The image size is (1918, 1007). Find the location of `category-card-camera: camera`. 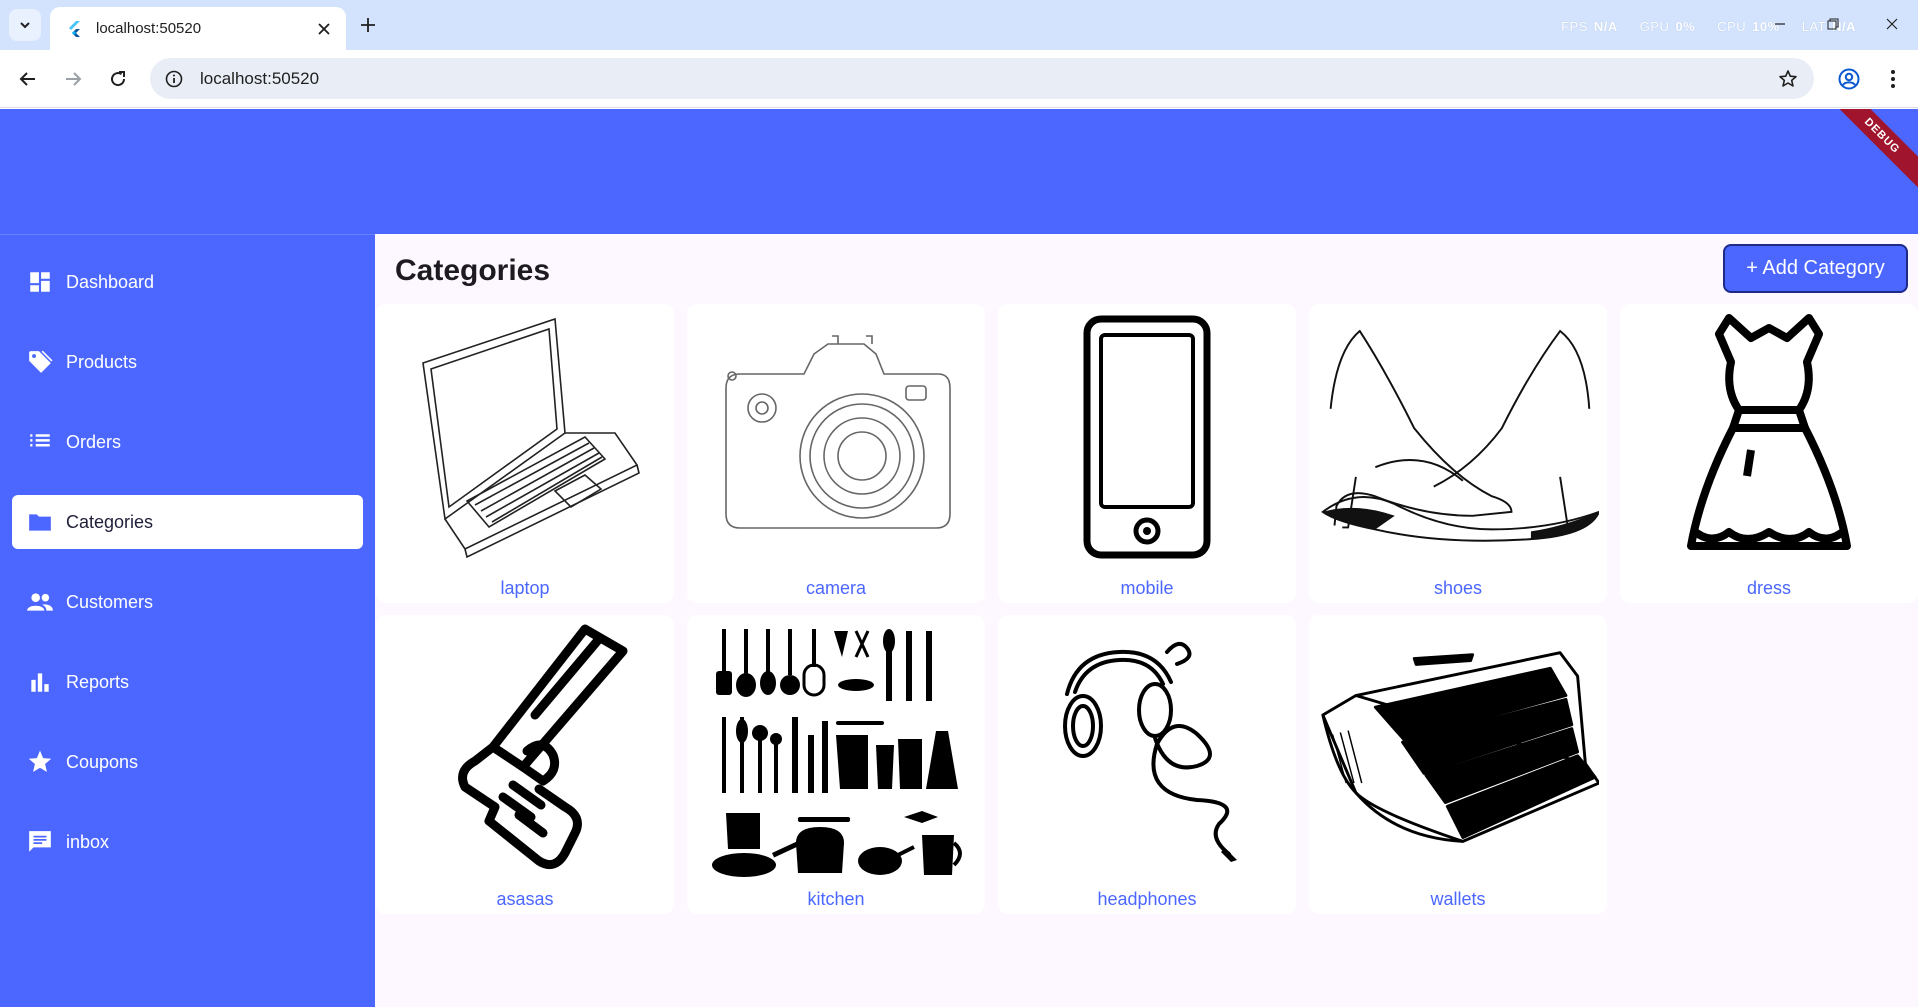

category-card-camera: camera is located at coordinates (836, 453).